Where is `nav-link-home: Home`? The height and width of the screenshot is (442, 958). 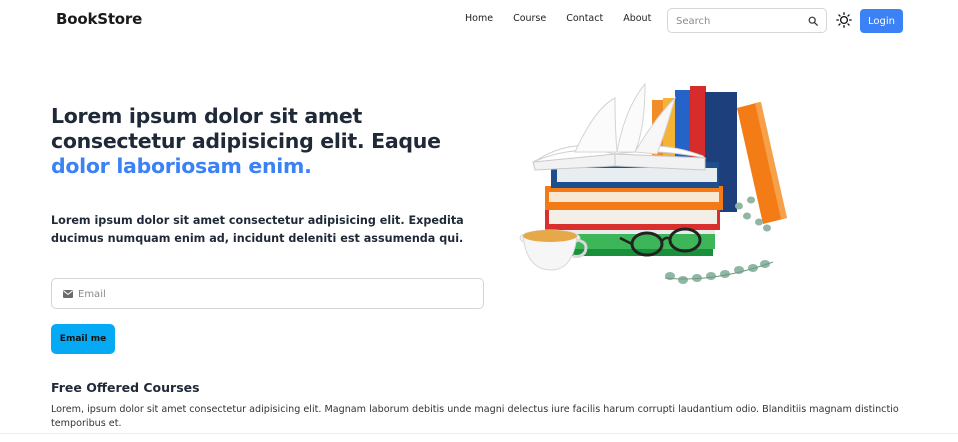 nav-link-home: Home is located at coordinates (479, 18).